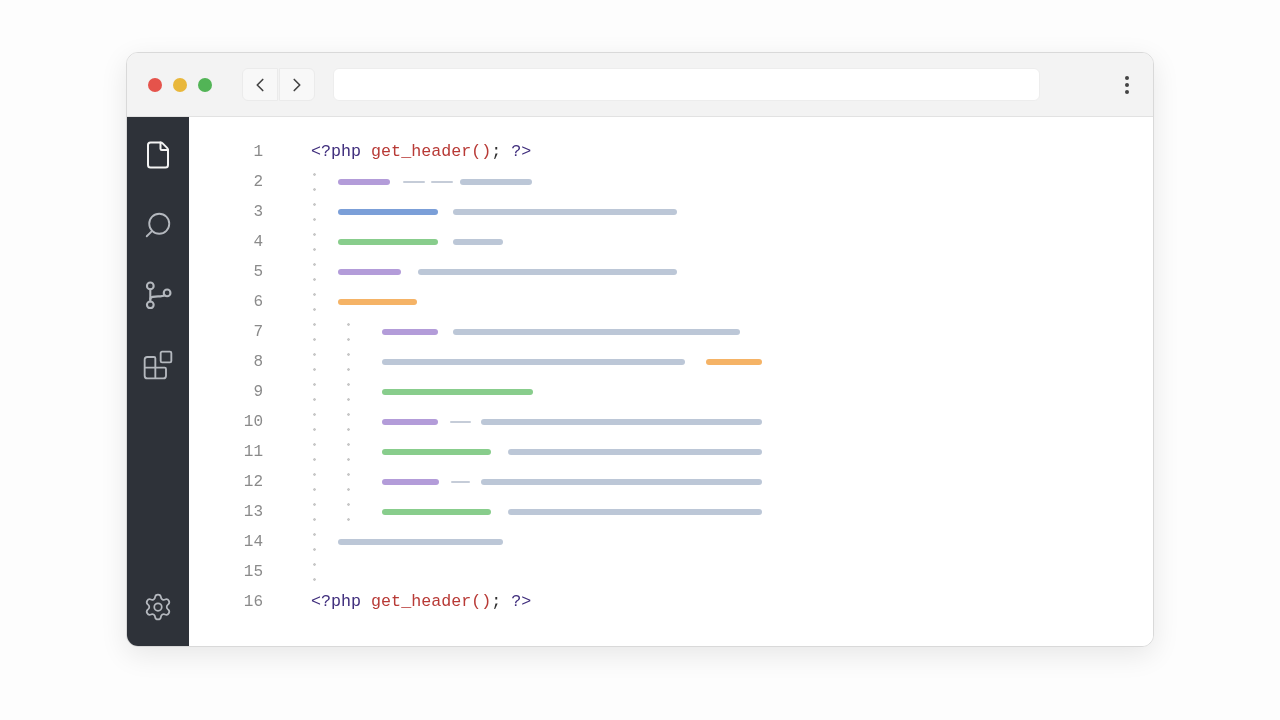  What do you see at coordinates (158, 365) in the screenshot?
I see `blocks-icon` at bounding box center [158, 365].